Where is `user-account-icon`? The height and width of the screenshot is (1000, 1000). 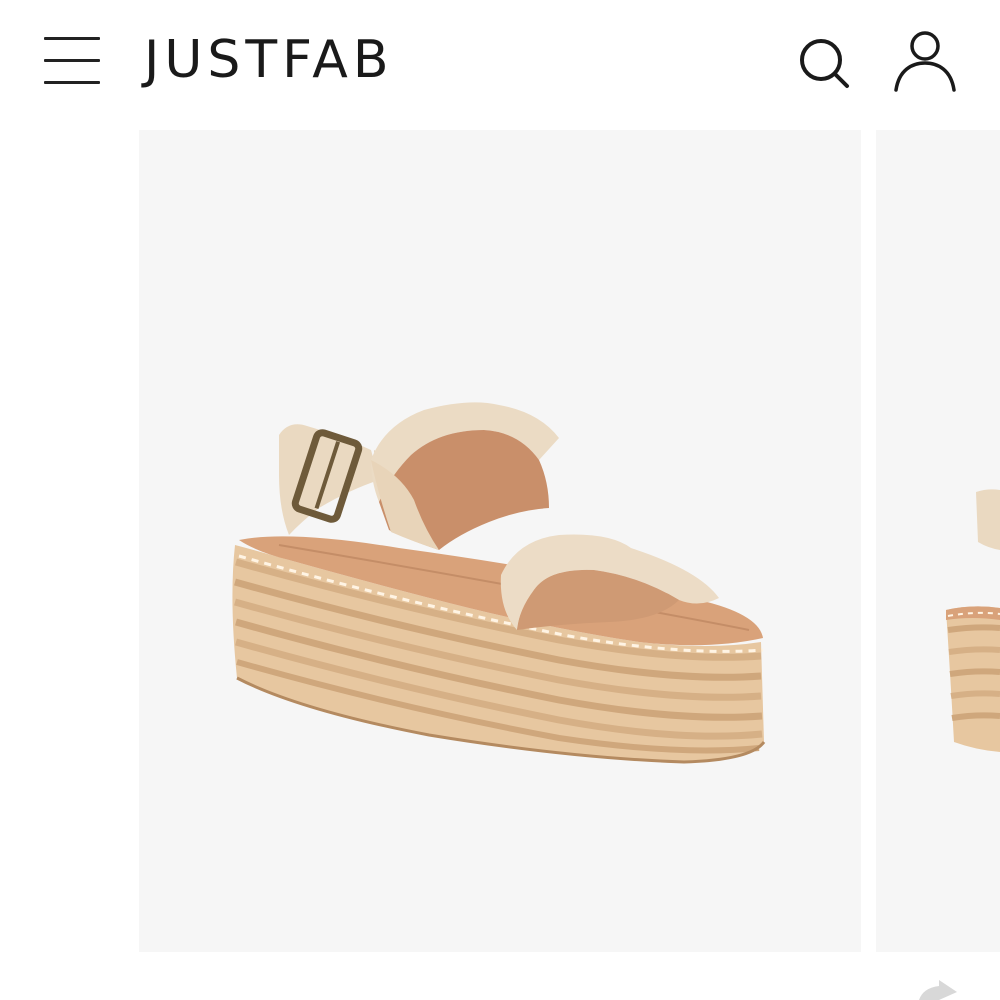 user-account-icon is located at coordinates (925, 61).